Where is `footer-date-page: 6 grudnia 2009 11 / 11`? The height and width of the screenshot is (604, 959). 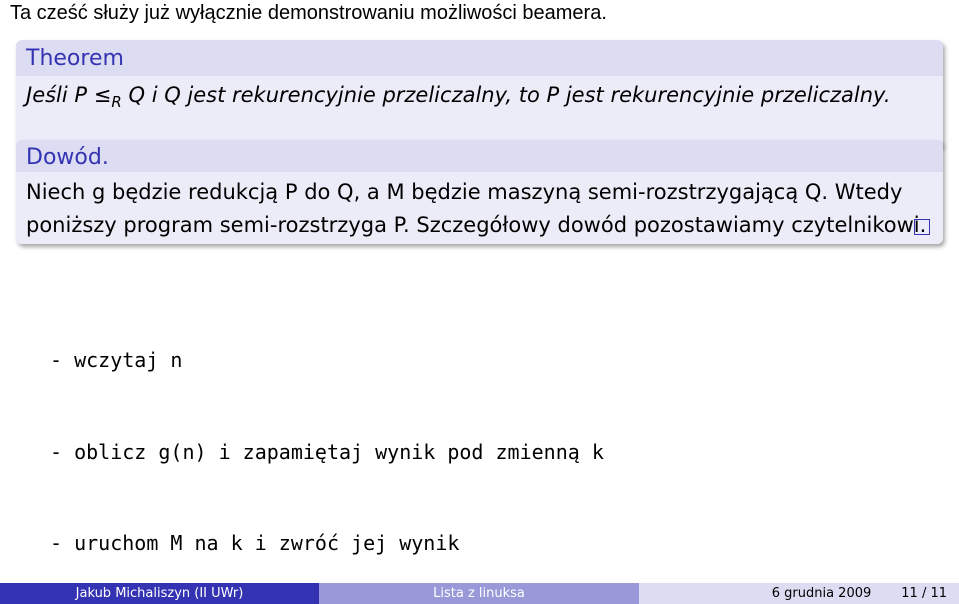 footer-date-page: 6 grudnia 2009 11 / 11 is located at coordinates (799, 593).